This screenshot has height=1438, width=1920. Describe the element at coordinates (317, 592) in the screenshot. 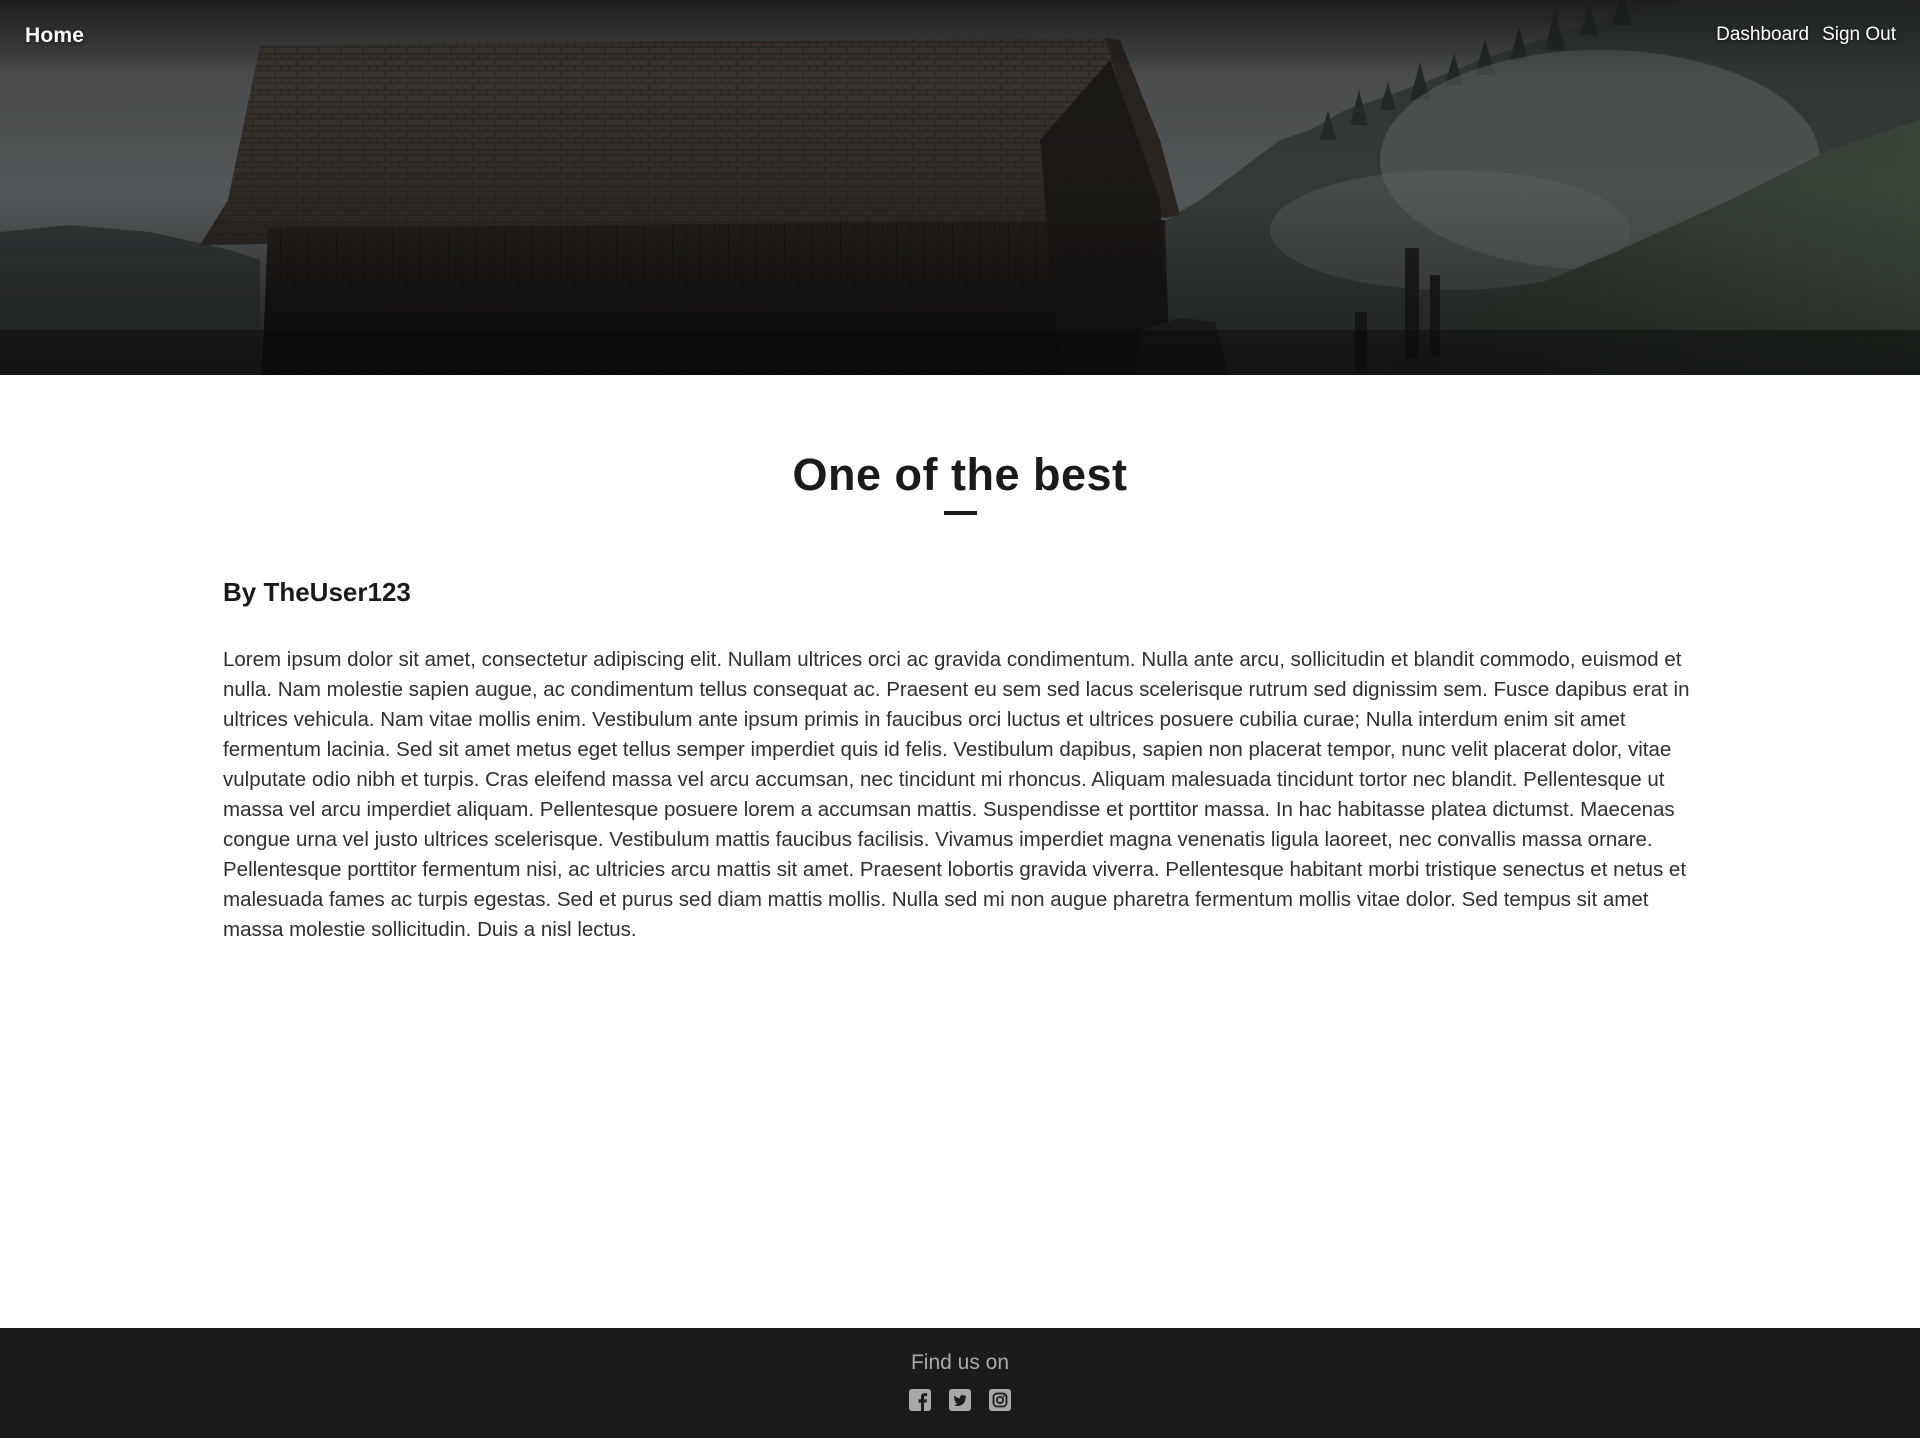

I see `post-author: By TheUser123` at that location.